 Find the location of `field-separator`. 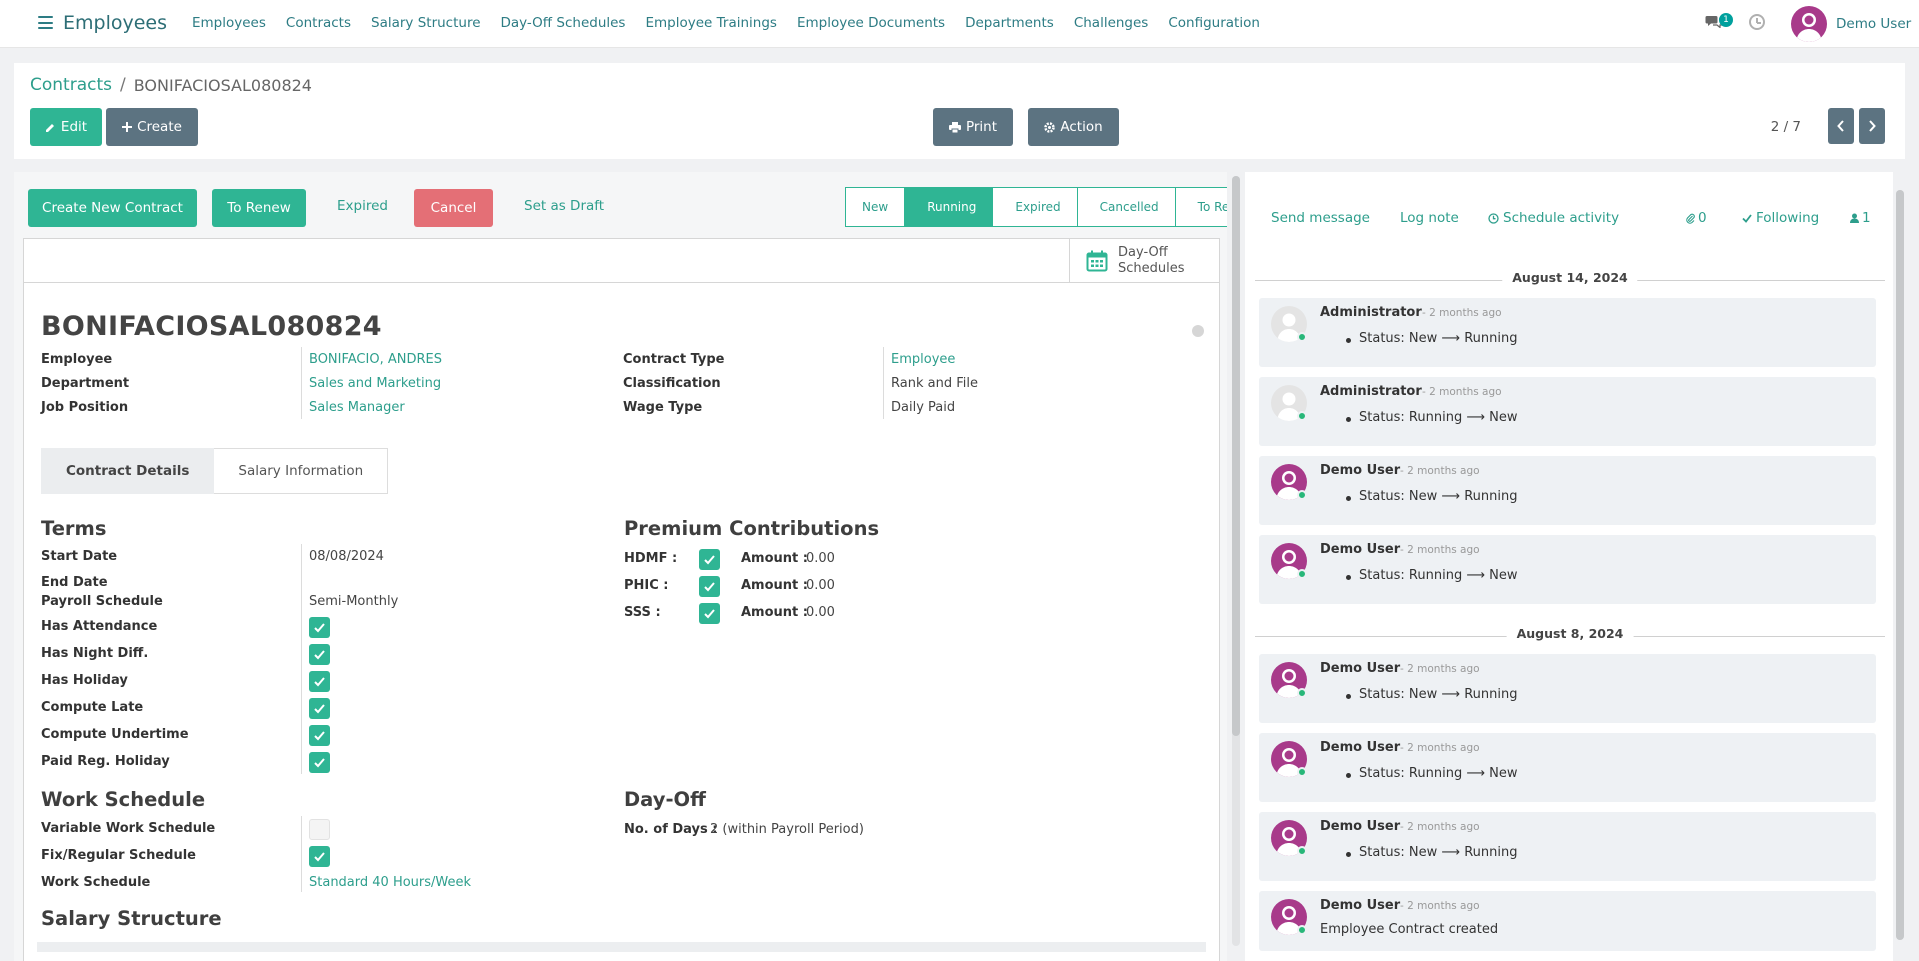

field-separator is located at coordinates (301, 659).